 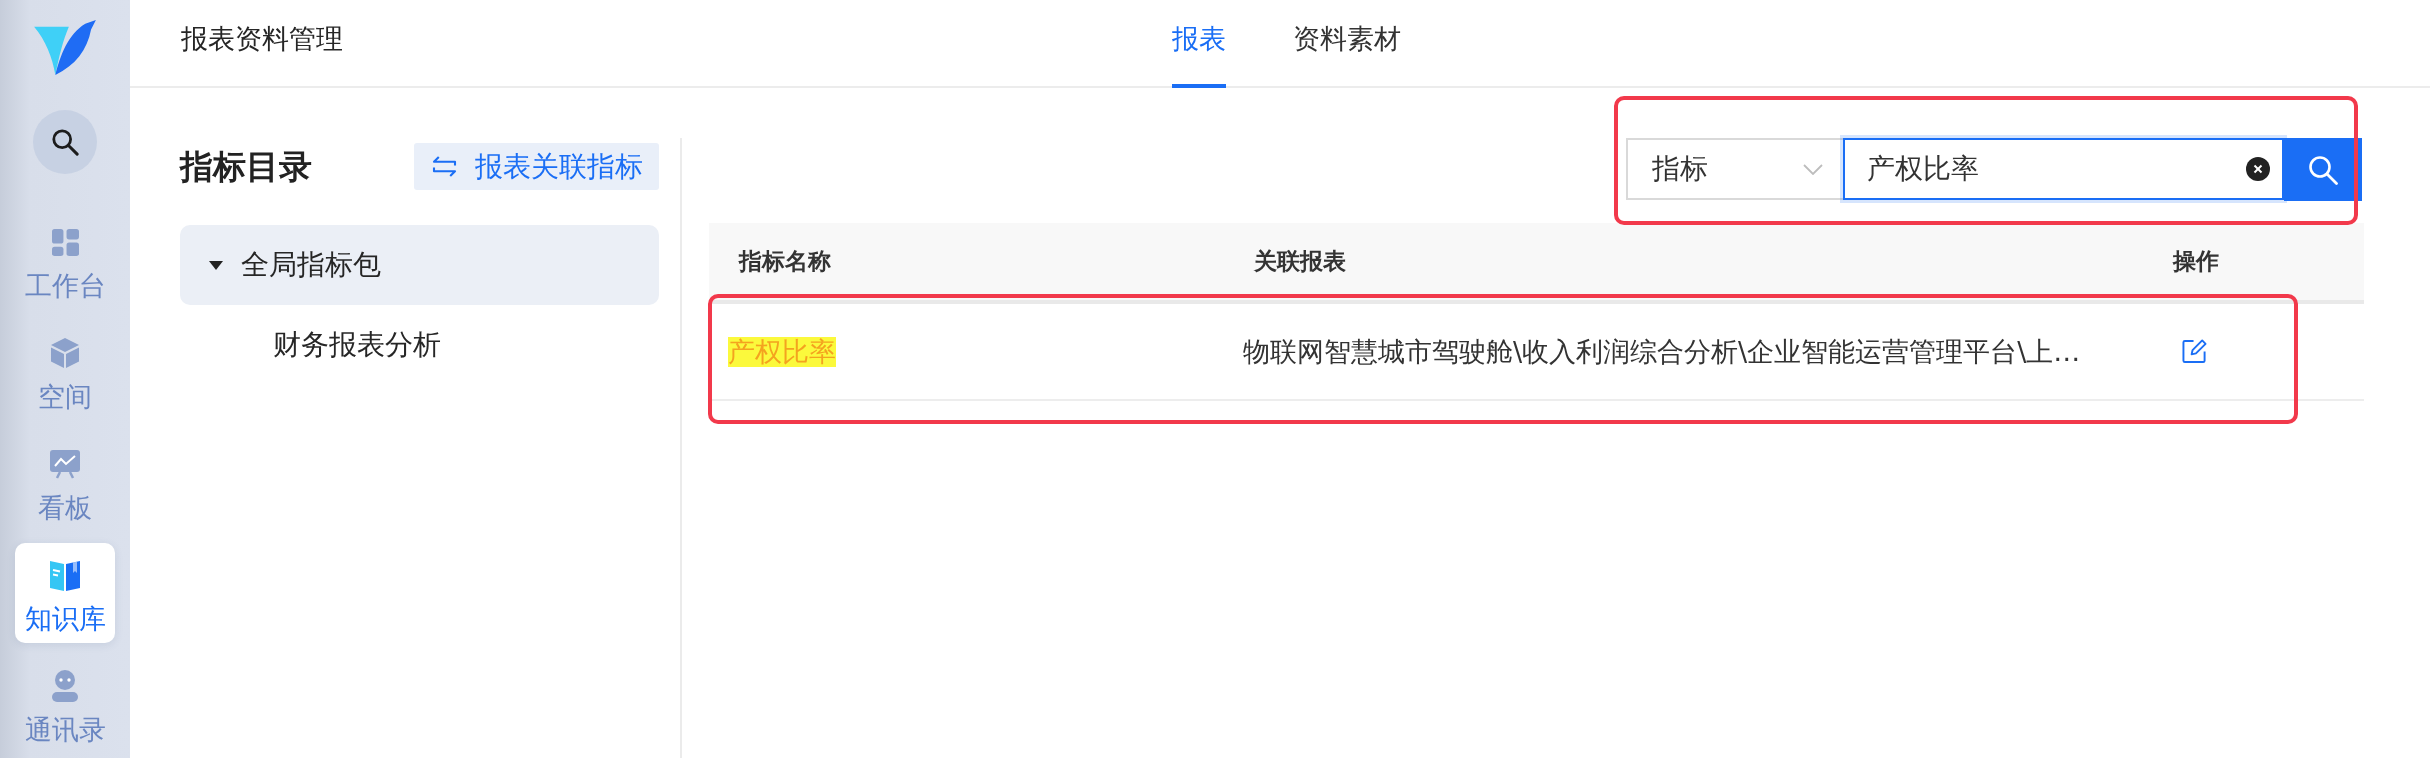 What do you see at coordinates (1813, 169) in the screenshot?
I see `chevron-down-icon` at bounding box center [1813, 169].